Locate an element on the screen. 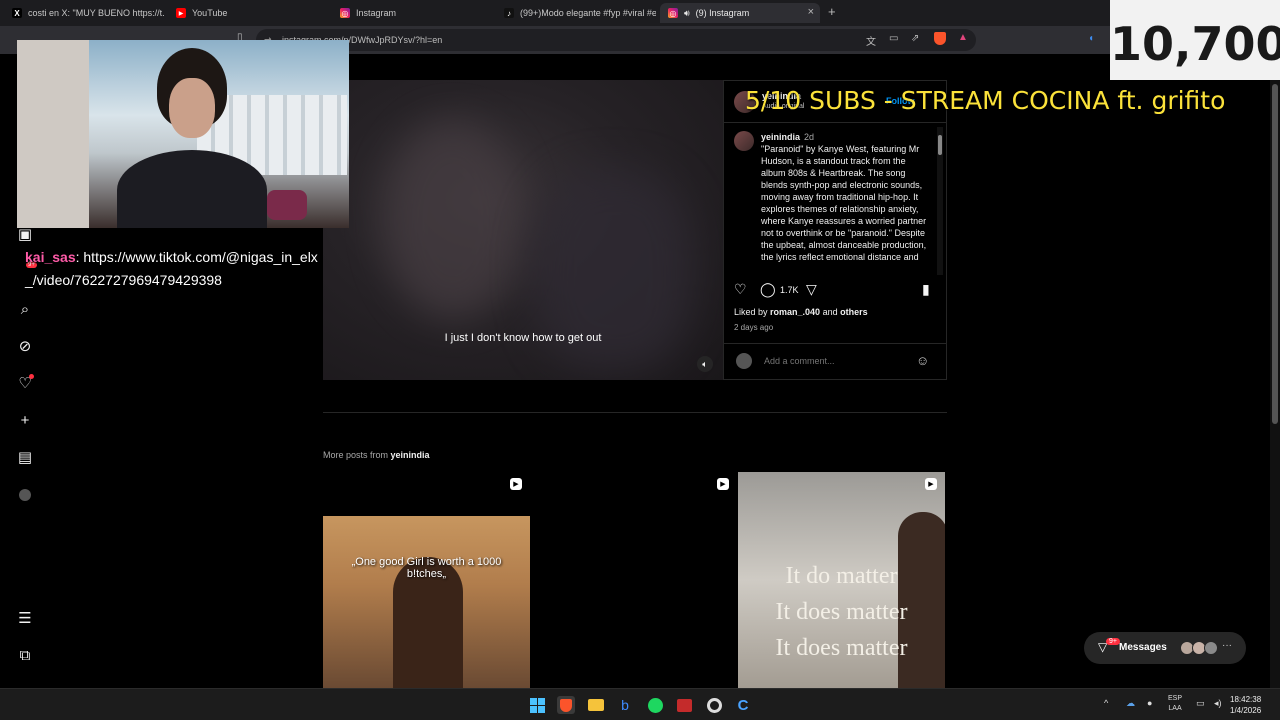 This screenshot has height=720, width=1280. tab-x: X costi en X: "MUY BUENO https://t.co is located at coordinates (84, 13).